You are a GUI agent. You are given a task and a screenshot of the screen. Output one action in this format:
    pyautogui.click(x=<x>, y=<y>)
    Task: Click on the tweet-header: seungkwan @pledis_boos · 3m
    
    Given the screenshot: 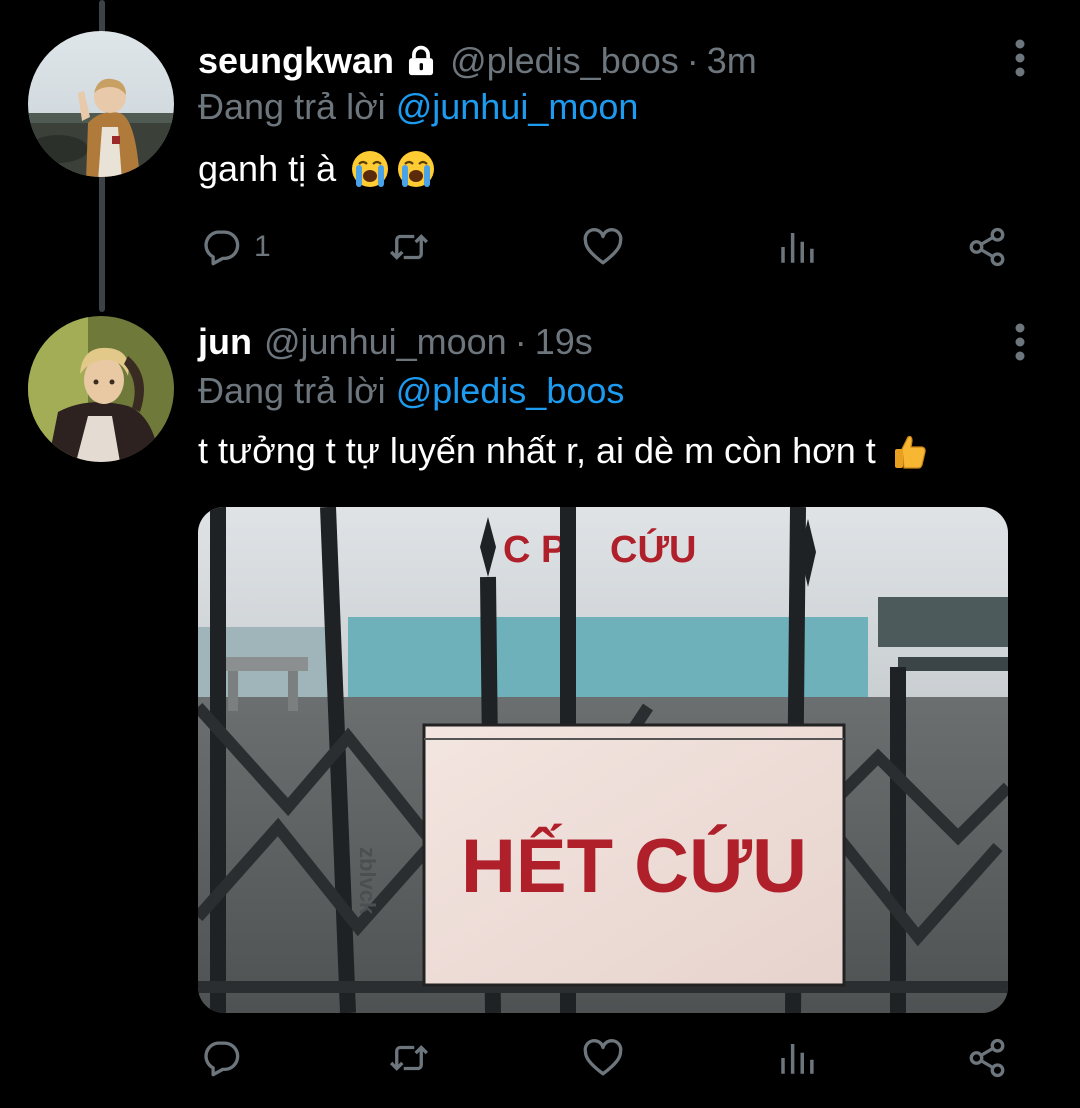 What is the action you would take?
    pyautogui.click(x=477, y=61)
    